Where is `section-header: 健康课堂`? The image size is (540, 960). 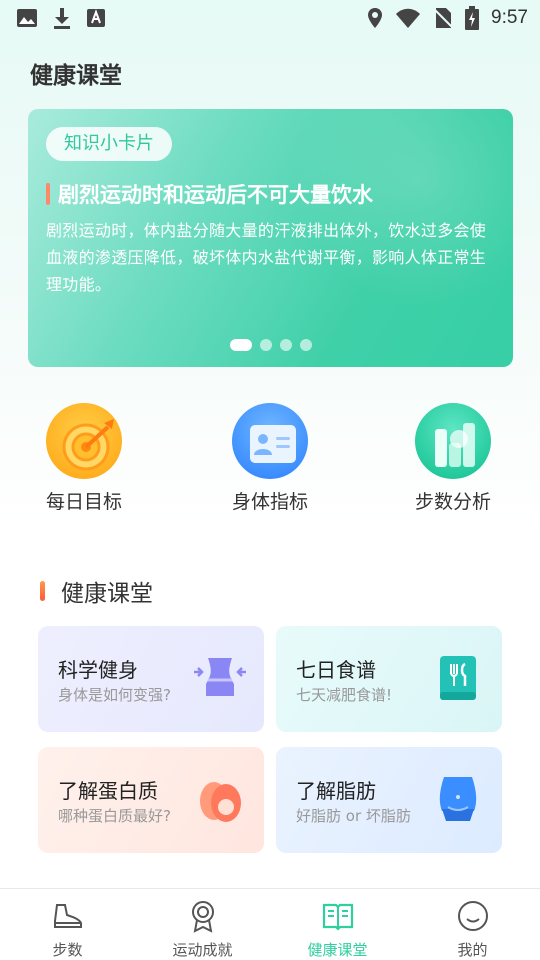
section-header: 健康课堂 is located at coordinates (96, 591).